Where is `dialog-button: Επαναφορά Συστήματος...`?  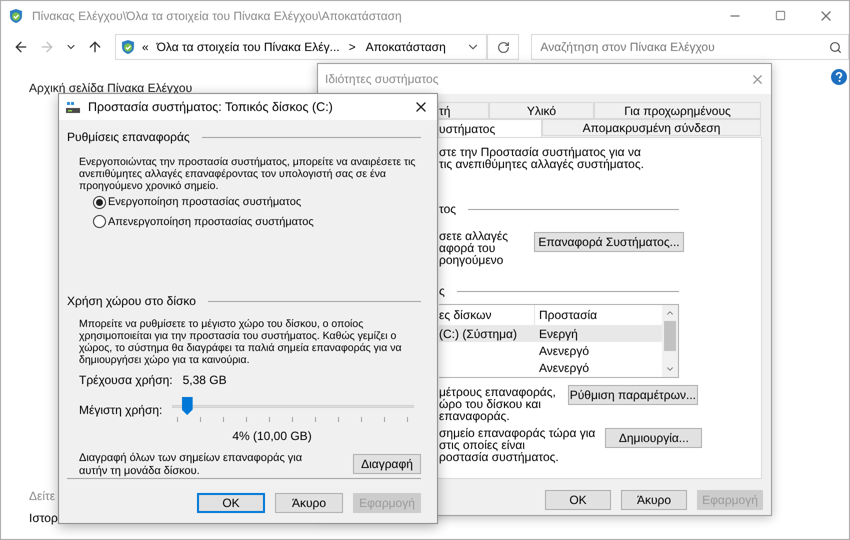
dialog-button: Επαναφορά Συστήματος... is located at coordinates (609, 242).